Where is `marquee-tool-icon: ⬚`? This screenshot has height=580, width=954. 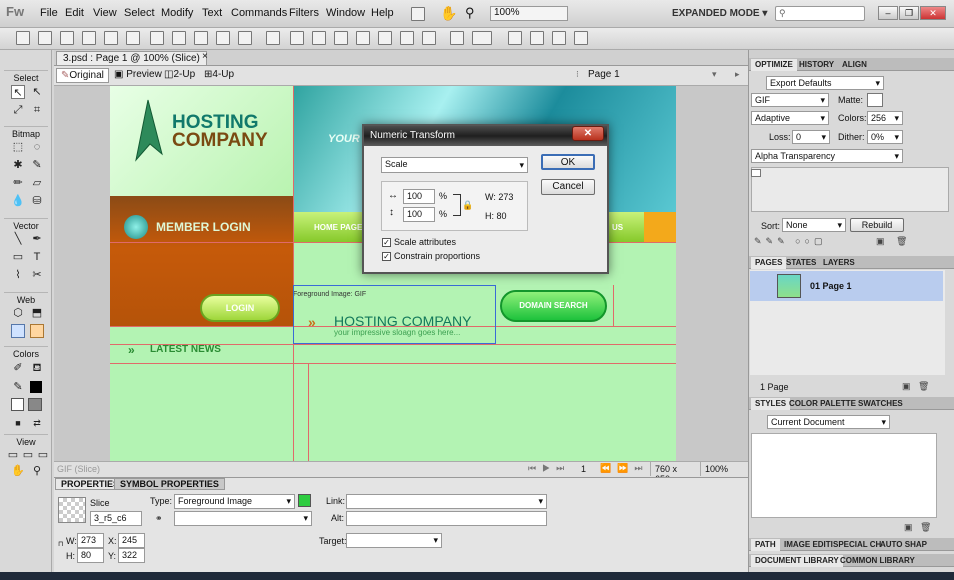 marquee-tool-icon: ⬚ is located at coordinates (18, 147).